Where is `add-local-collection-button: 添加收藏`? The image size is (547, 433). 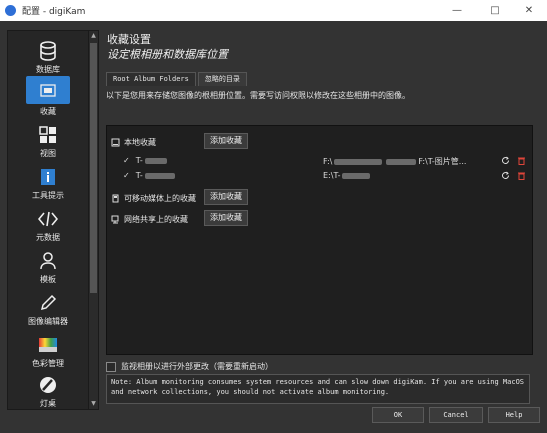
add-local-collection-button: 添加收藏 is located at coordinates (226, 141).